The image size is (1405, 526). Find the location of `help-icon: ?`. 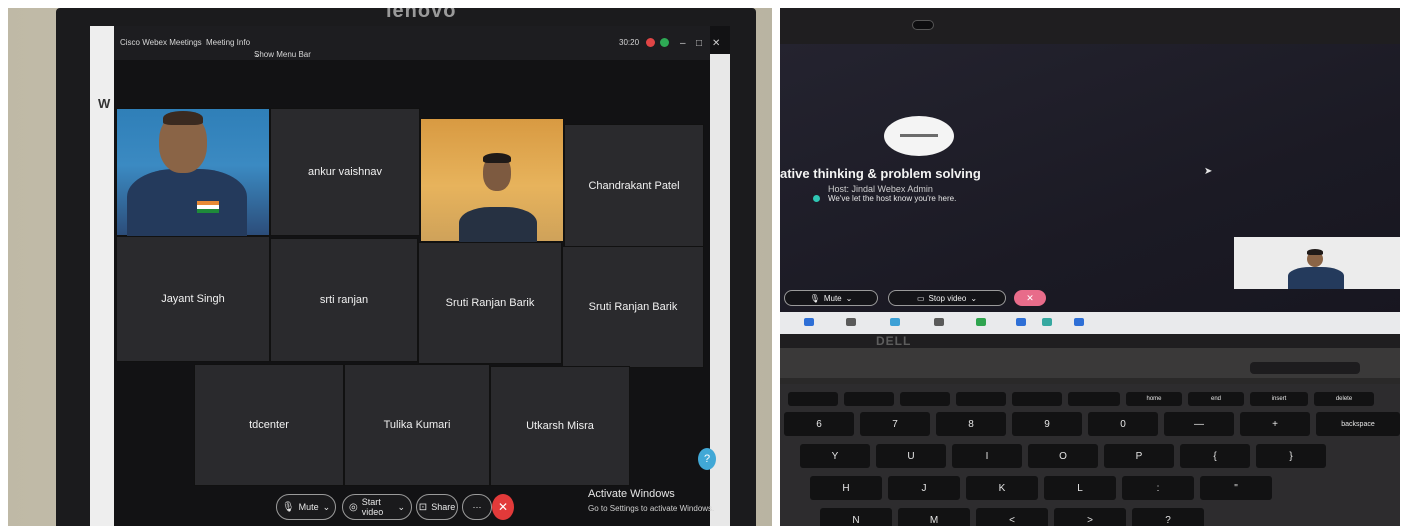

help-icon: ? is located at coordinates (707, 459).